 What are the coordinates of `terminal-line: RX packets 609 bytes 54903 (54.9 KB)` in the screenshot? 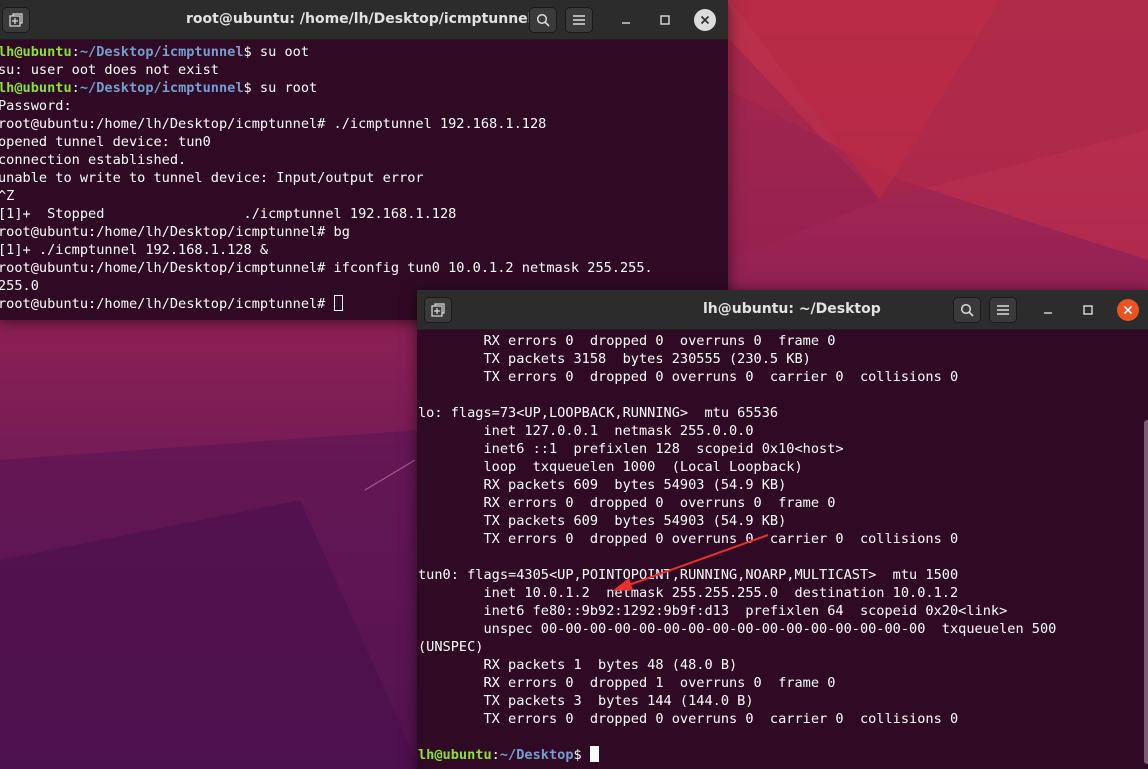 It's located at (783, 485).